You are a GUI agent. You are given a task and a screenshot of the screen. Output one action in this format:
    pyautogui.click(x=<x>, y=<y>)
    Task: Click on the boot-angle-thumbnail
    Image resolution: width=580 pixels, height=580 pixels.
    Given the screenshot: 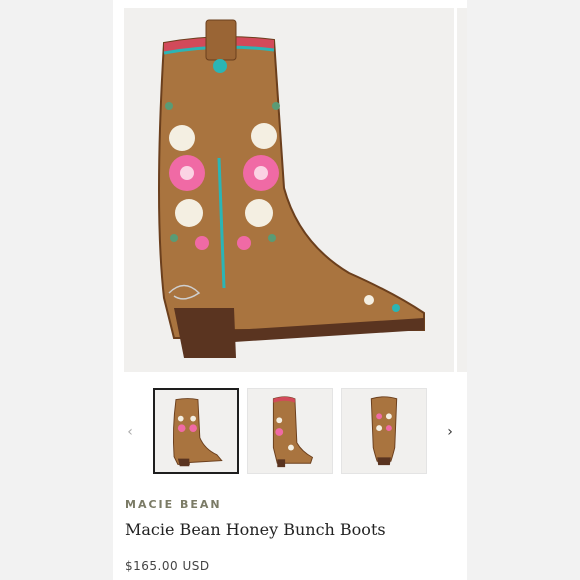 What is the action you would take?
    pyautogui.click(x=293, y=432)
    